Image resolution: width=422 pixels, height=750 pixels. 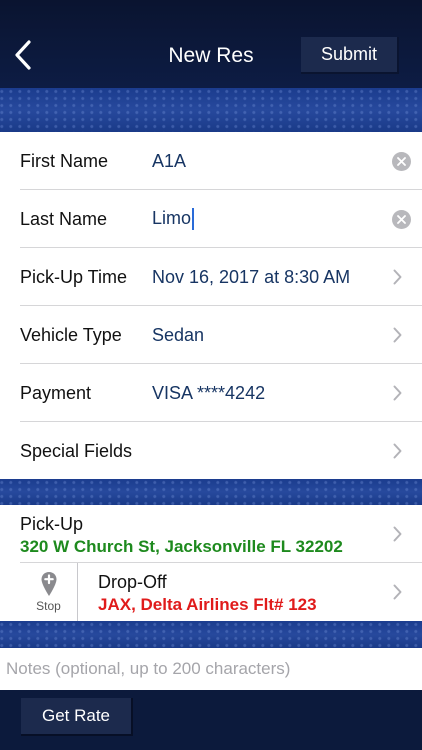 What do you see at coordinates (211, 44) in the screenshot?
I see `navigation-bar: New Res Submit` at bounding box center [211, 44].